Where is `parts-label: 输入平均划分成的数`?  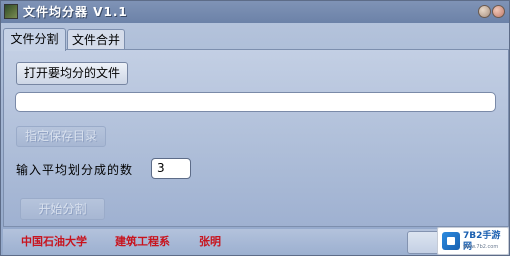 parts-label: 输入平均划分成的数 is located at coordinates (75, 170).